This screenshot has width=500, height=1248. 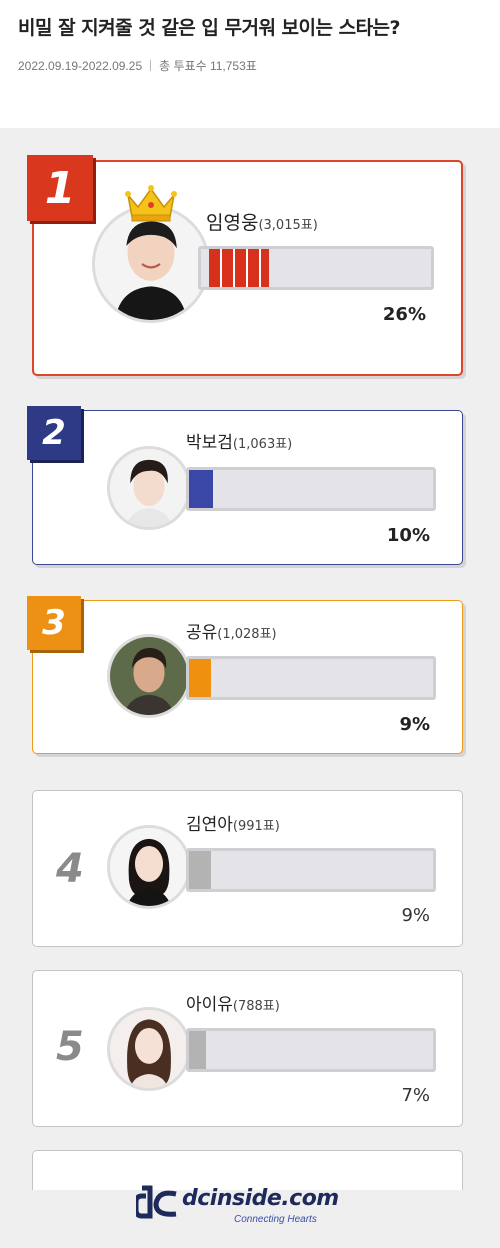 I want to click on vote-percent-4: 9%, so click(x=415, y=915).